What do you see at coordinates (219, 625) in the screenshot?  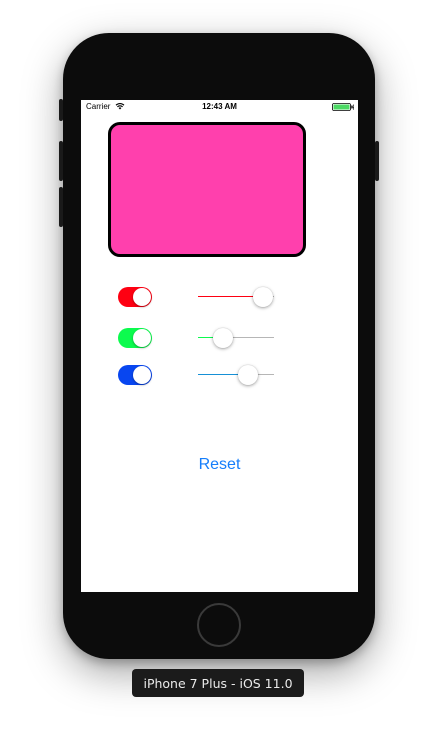 I see `home-button` at bounding box center [219, 625].